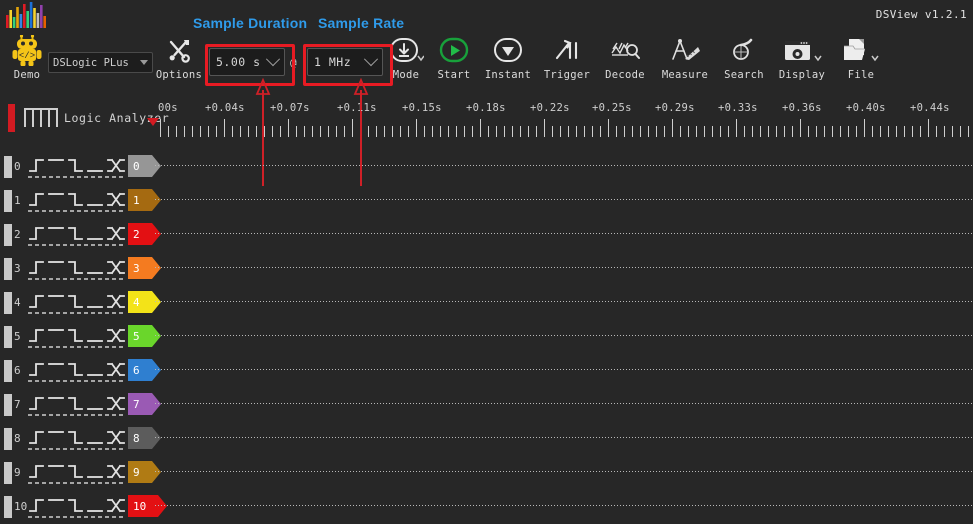 This screenshot has width=973, height=524. What do you see at coordinates (486, 269) in the screenshot?
I see `channel-row: 33` at bounding box center [486, 269].